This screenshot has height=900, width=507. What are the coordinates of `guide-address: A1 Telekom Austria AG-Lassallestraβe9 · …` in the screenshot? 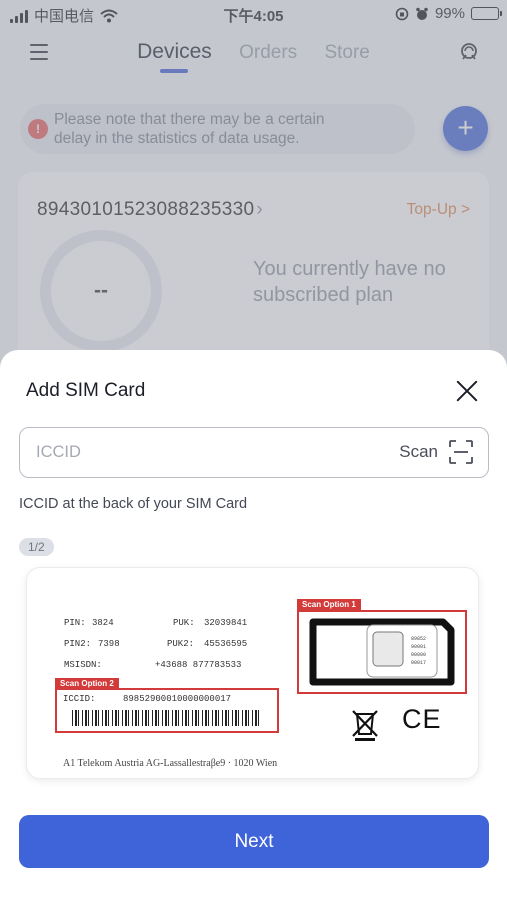 It's located at (170, 763).